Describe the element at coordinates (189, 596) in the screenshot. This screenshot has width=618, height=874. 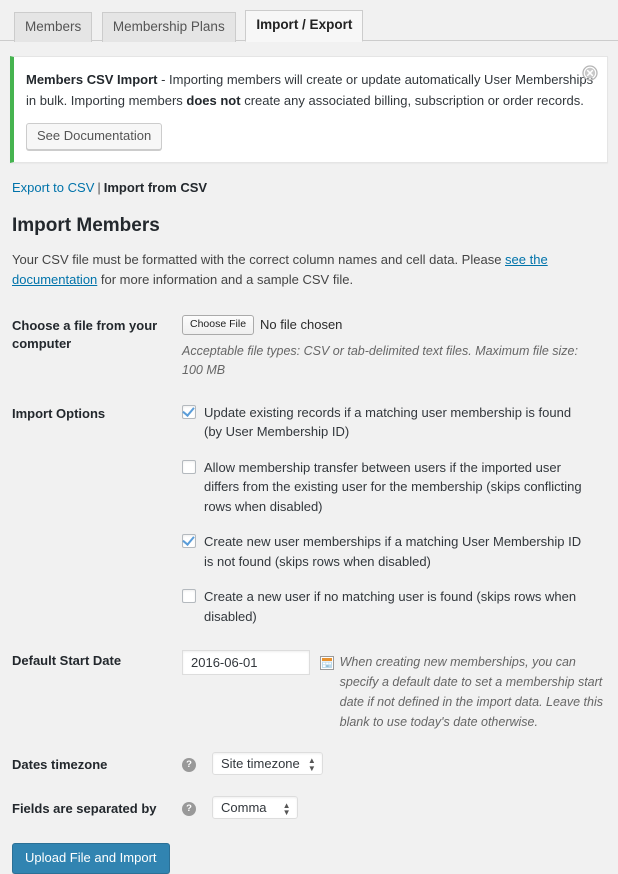
I see `checkbox-create-user` at that location.